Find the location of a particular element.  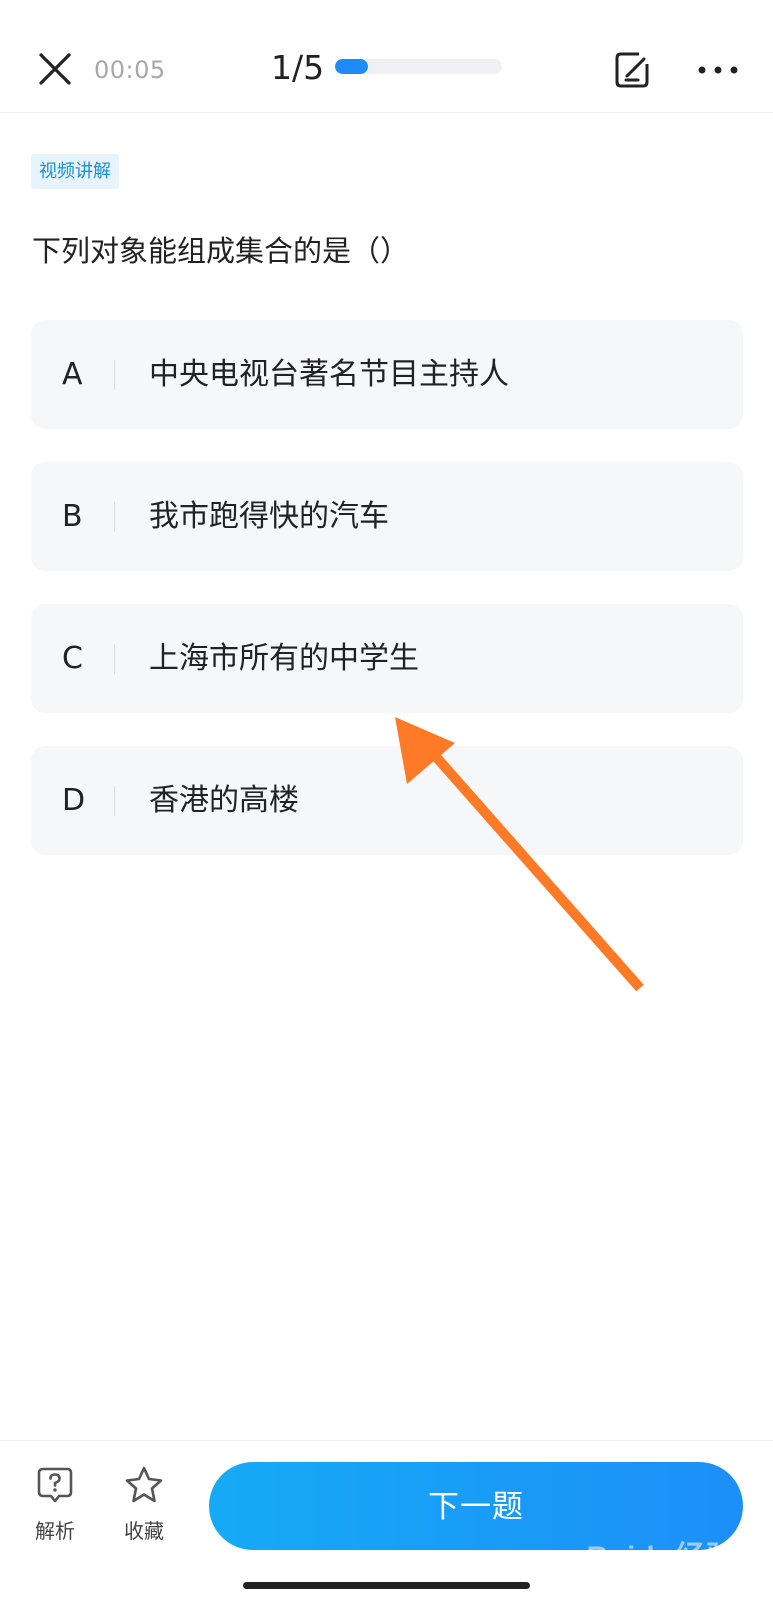

favorite-label: 收藏 is located at coordinates (144, 1531).